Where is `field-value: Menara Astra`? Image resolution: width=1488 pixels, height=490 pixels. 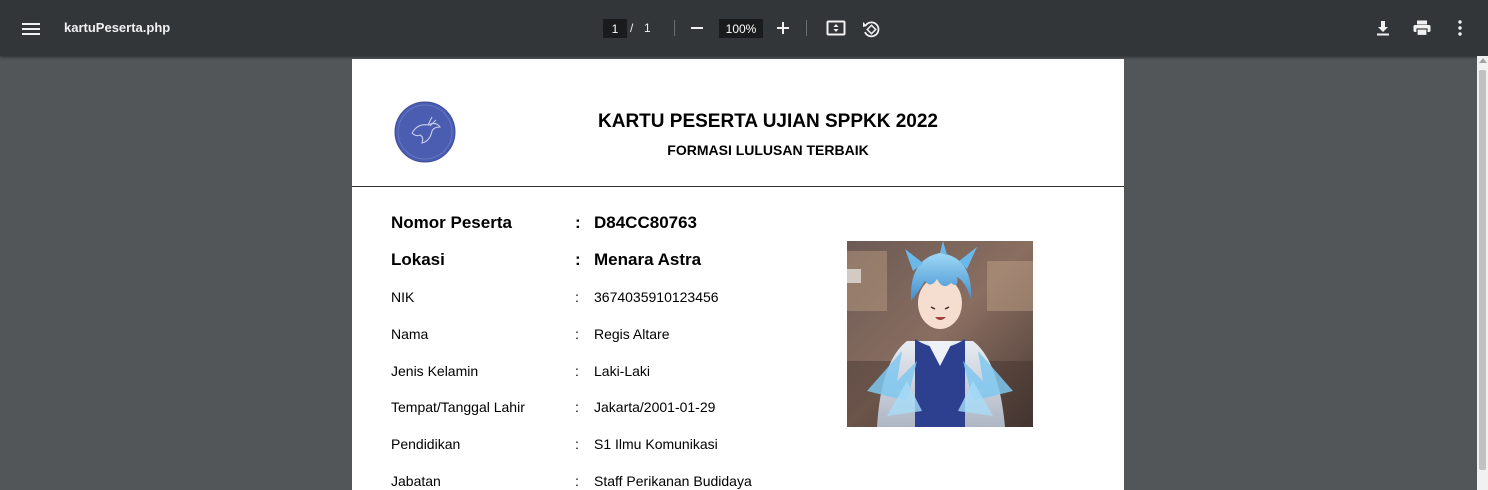
field-value: Menara Astra is located at coordinates (648, 259).